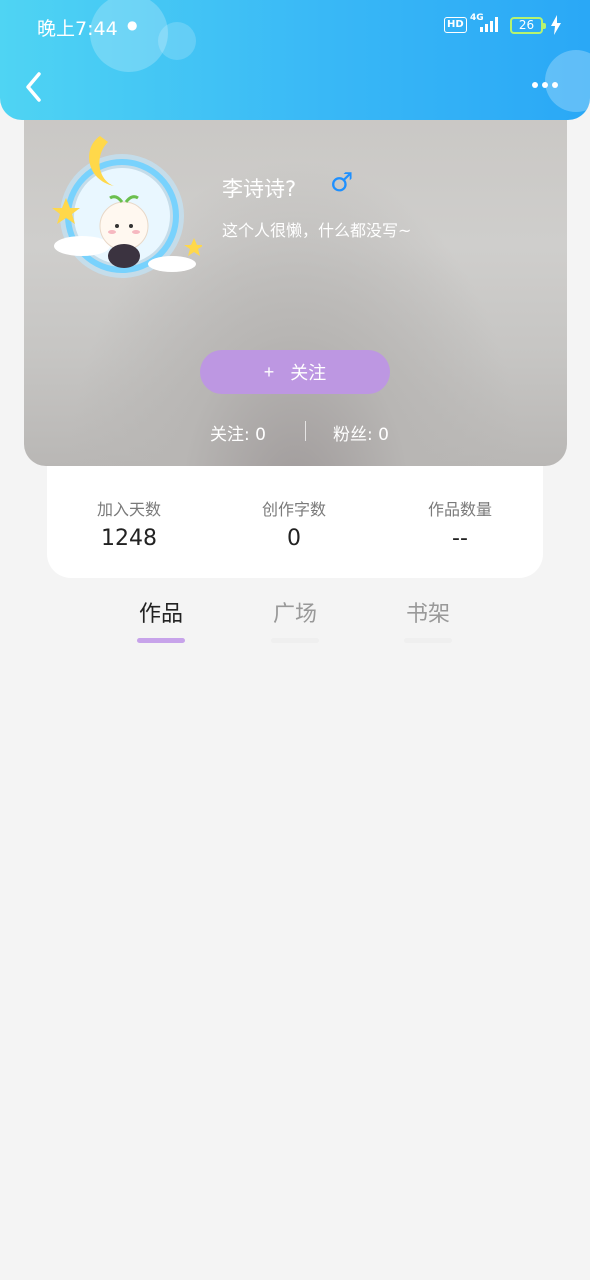 The height and width of the screenshot is (1280, 590). I want to click on back-arrow-icon, so click(33, 87).